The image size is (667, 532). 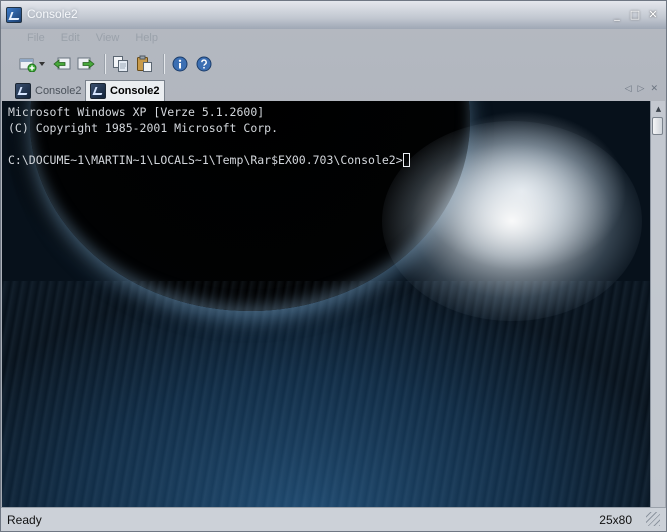 I want to click on window-title: Console2, so click(x=52, y=14).